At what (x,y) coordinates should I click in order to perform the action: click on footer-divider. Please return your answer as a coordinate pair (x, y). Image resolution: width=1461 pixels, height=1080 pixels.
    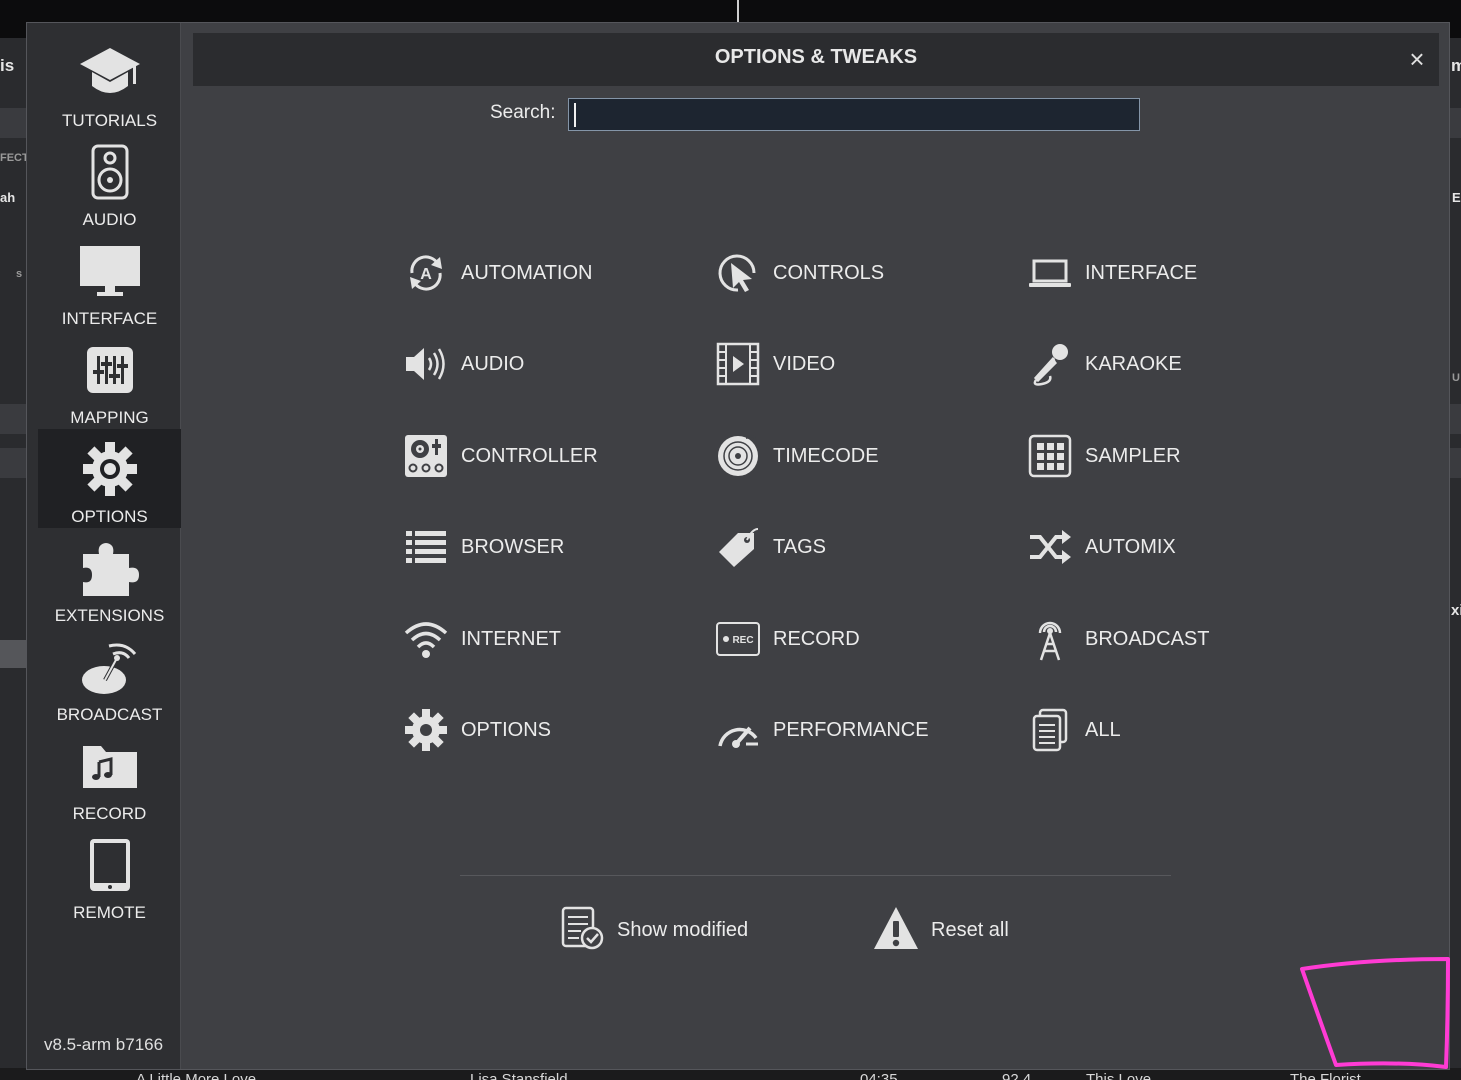
    Looking at the image, I should click on (815, 875).